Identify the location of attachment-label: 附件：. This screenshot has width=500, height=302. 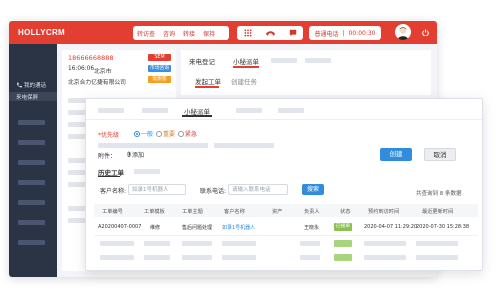
(107, 156).